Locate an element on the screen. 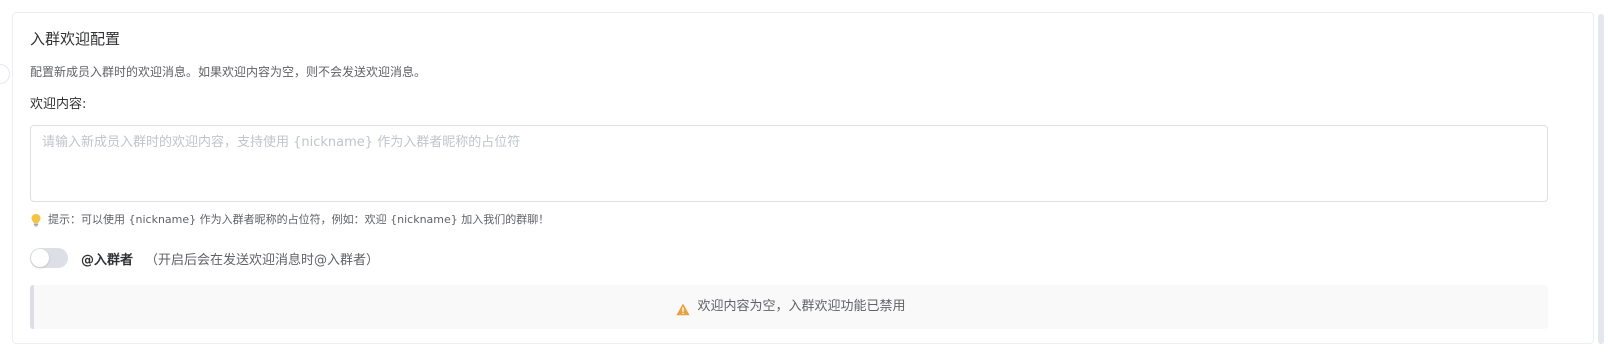 This screenshot has width=1608, height=364. mention-switch-label: @入群者 is located at coordinates (107, 260).